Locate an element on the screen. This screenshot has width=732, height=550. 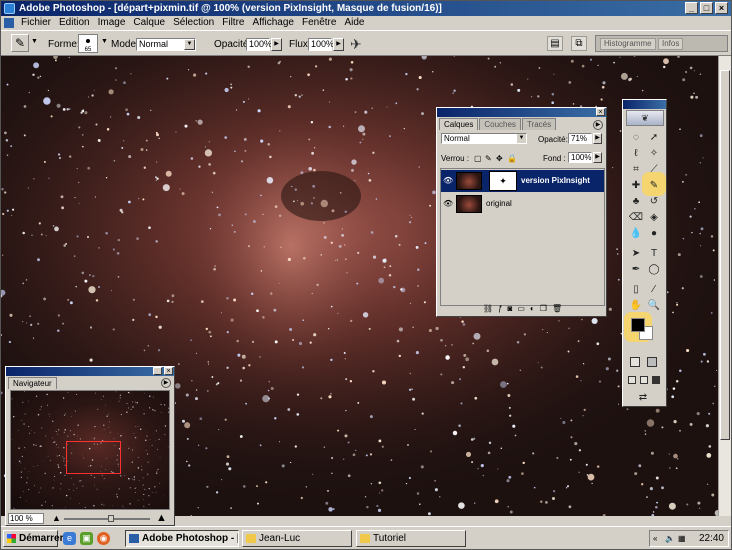
tab-calques: Calques is located at coordinates (459, 124).